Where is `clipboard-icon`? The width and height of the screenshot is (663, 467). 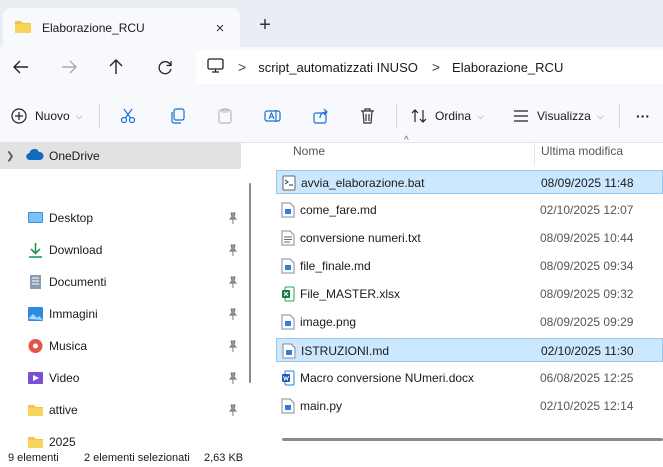 clipboard-icon is located at coordinates (225, 116).